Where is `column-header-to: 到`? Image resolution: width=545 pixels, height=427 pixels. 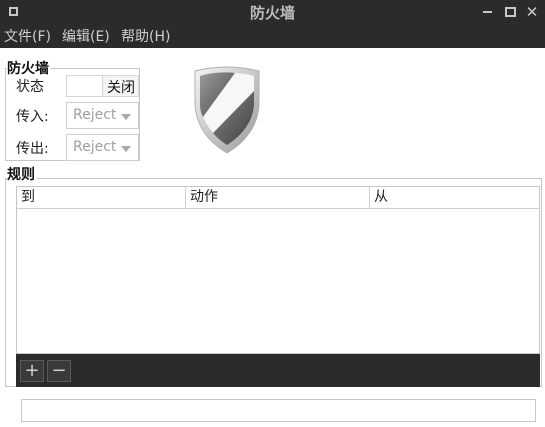 column-header-to: 到 is located at coordinates (101, 197).